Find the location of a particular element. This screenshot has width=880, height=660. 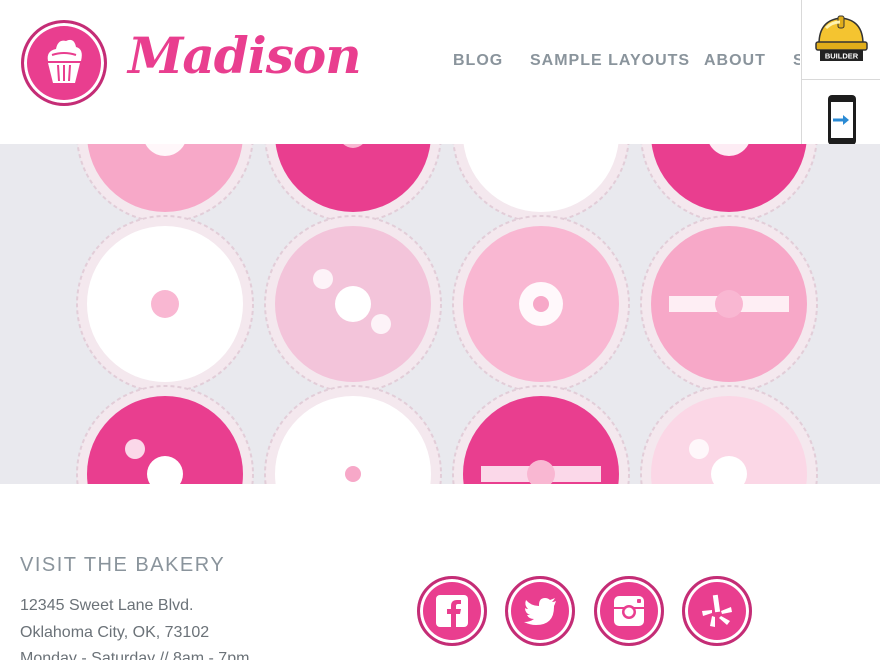

builder-hardhat-icon: BUILDER is located at coordinates (841, 38).